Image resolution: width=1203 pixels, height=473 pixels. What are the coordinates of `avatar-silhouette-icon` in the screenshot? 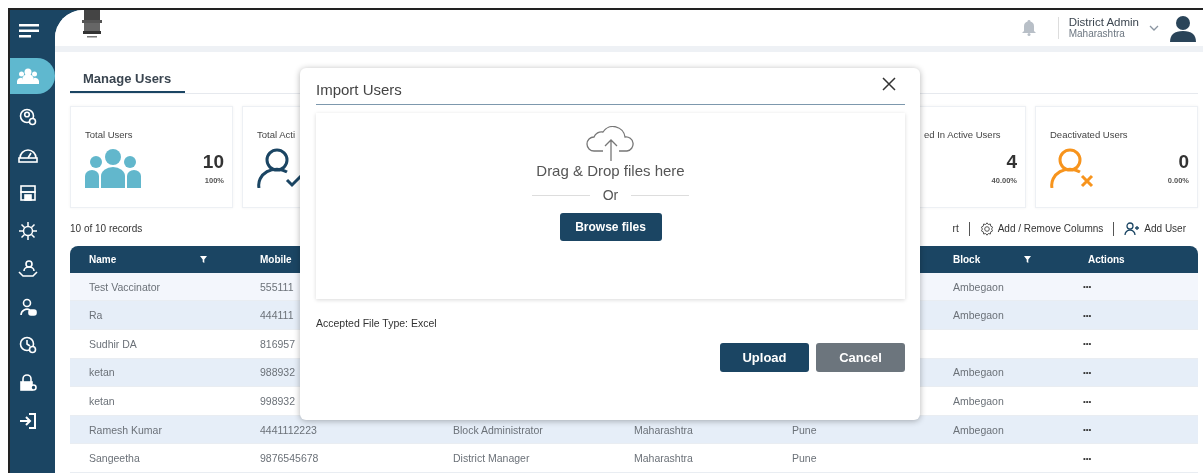 It's located at (1183, 27).